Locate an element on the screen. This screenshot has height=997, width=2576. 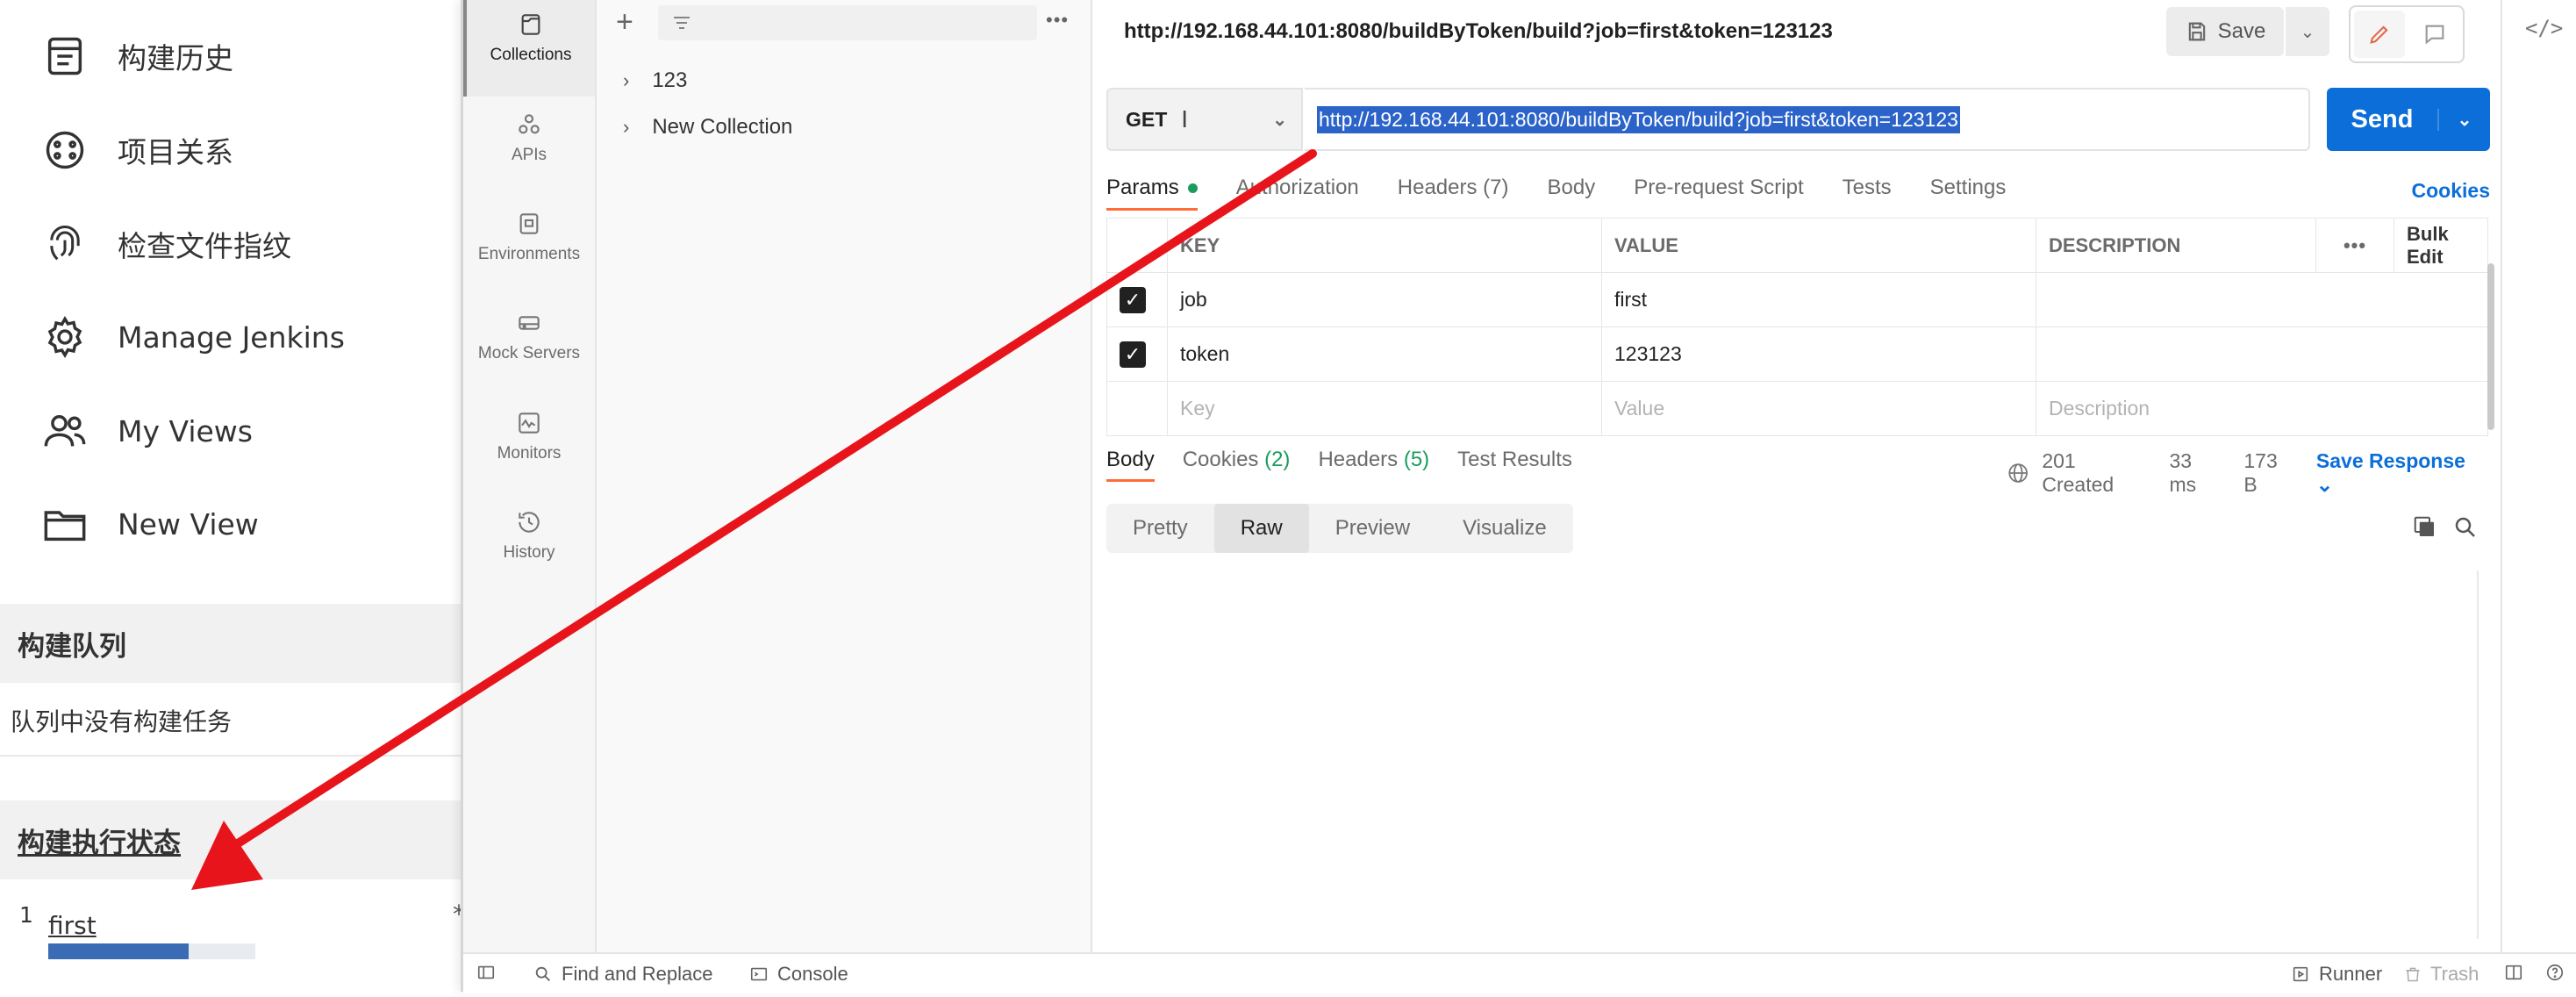
collection-item: › 123 is located at coordinates (655, 80).